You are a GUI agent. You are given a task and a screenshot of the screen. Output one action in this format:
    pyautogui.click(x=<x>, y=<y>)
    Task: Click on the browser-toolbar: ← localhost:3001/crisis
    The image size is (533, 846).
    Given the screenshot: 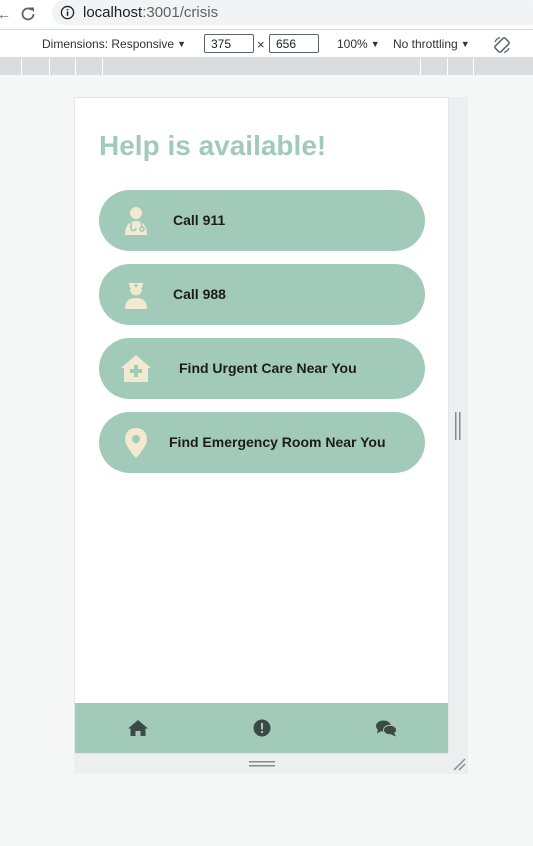 What is the action you would take?
    pyautogui.click(x=266, y=15)
    